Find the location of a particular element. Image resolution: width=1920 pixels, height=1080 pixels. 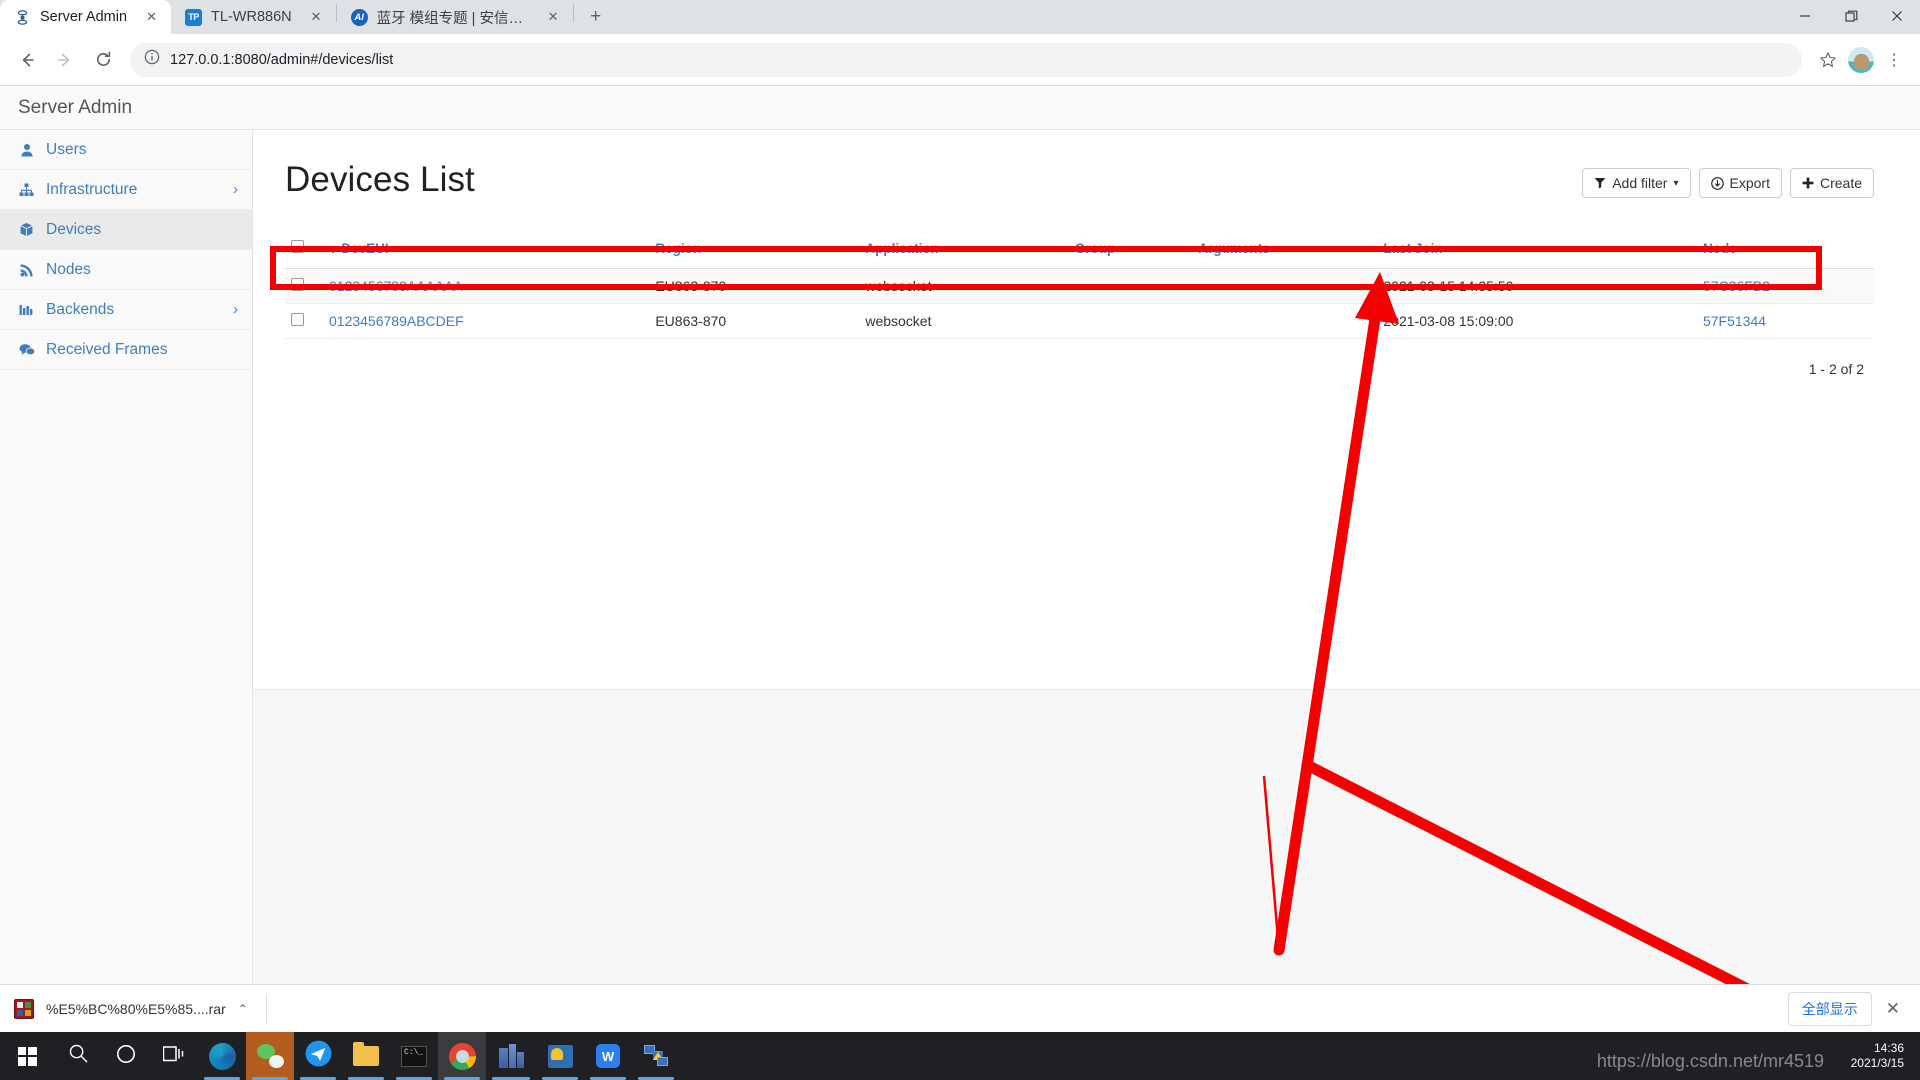

download-bar-actions: 全部显示 ✕ is located at coordinates (1846, 1008).